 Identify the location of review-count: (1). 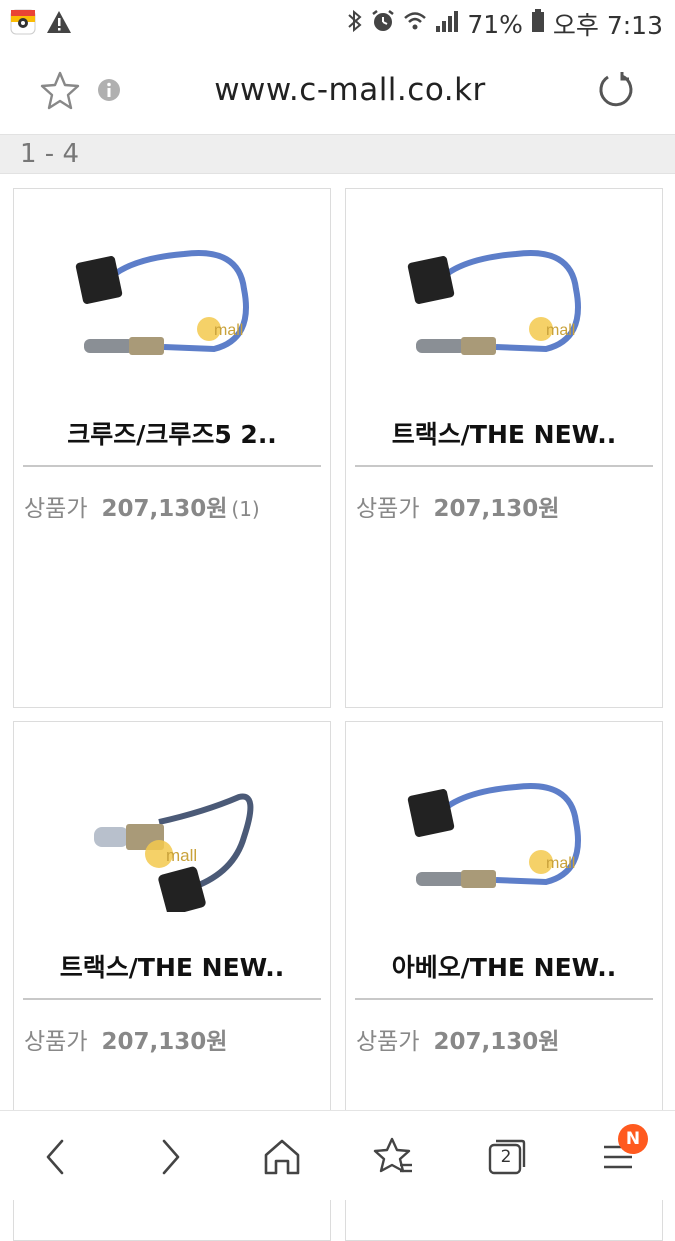
(245, 509).